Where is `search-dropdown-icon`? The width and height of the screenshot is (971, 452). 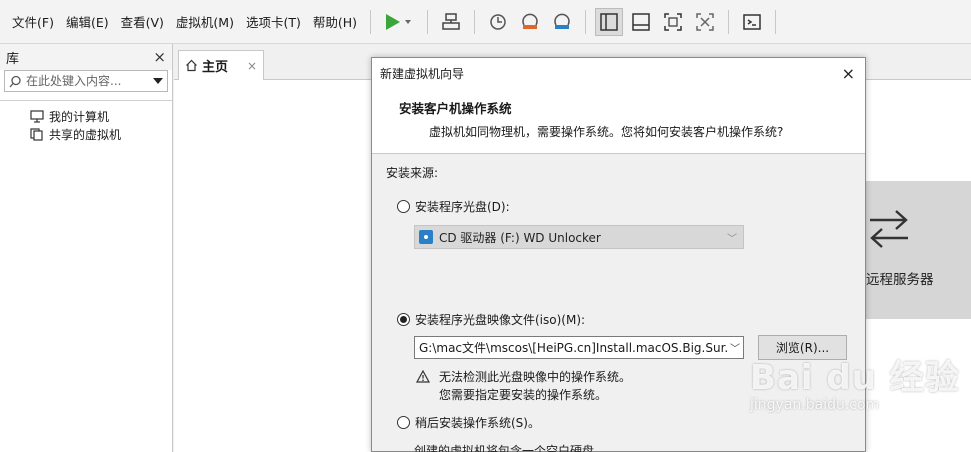 search-dropdown-icon is located at coordinates (158, 81).